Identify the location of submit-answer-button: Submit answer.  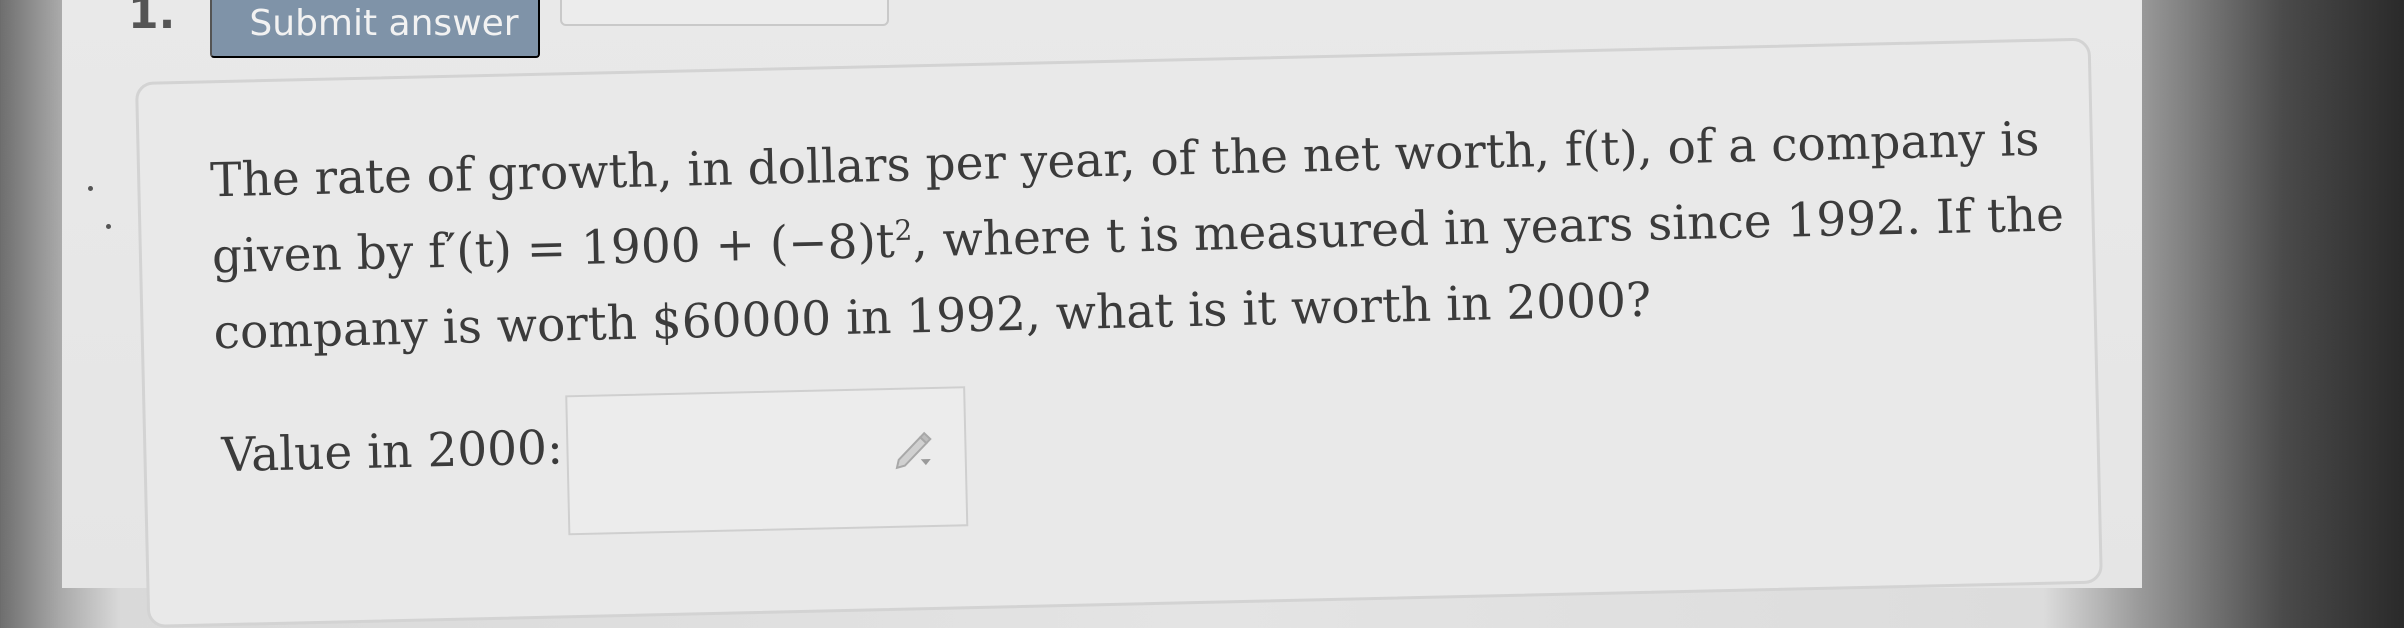
(375, 29).